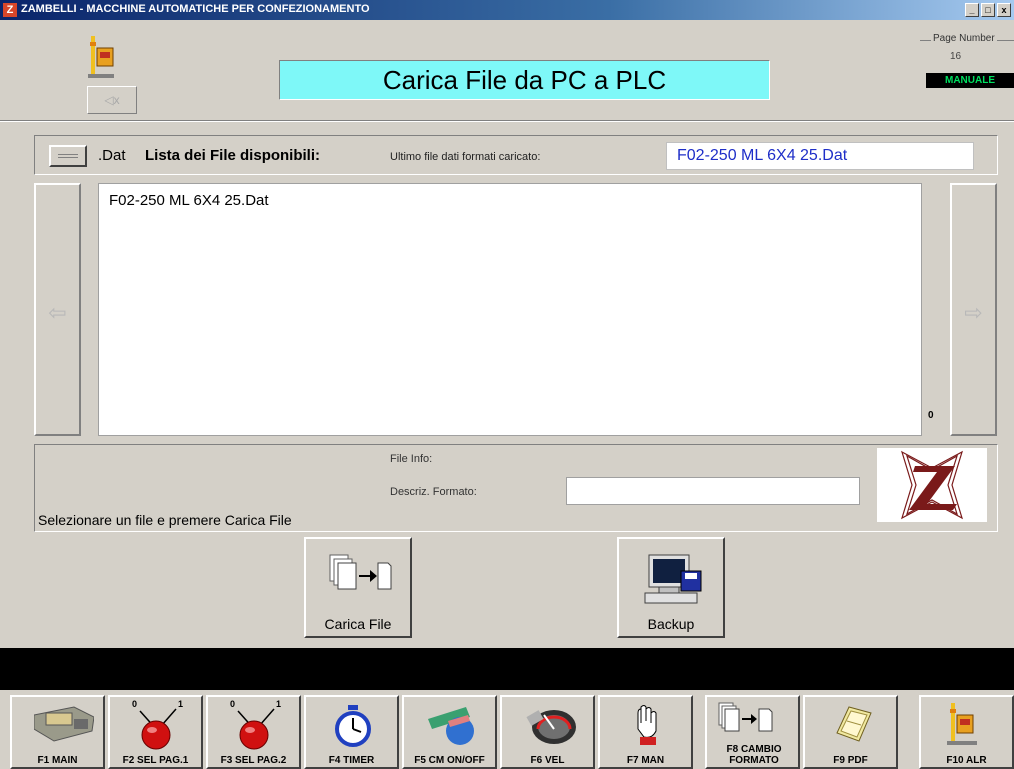  I want to click on arrow-right-icon: ⇨, so click(973, 312).